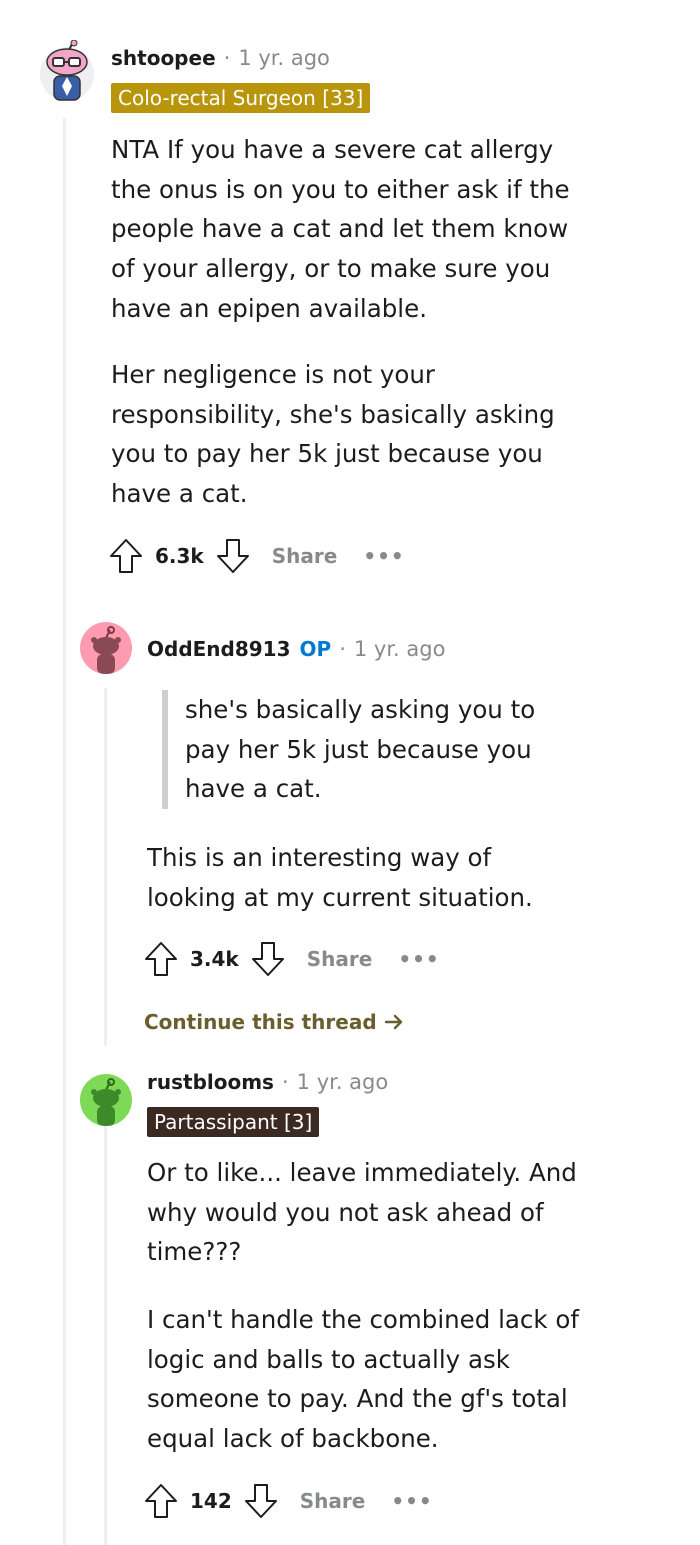  I want to click on username: shtoopee, so click(163, 58).